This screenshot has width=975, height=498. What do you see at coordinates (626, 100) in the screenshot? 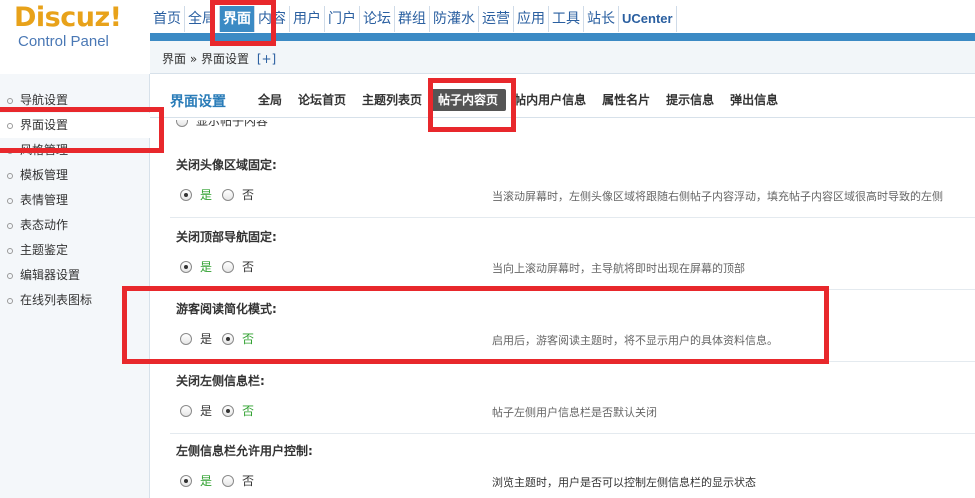
I see `tab-profile-card: 属性名片` at bounding box center [626, 100].